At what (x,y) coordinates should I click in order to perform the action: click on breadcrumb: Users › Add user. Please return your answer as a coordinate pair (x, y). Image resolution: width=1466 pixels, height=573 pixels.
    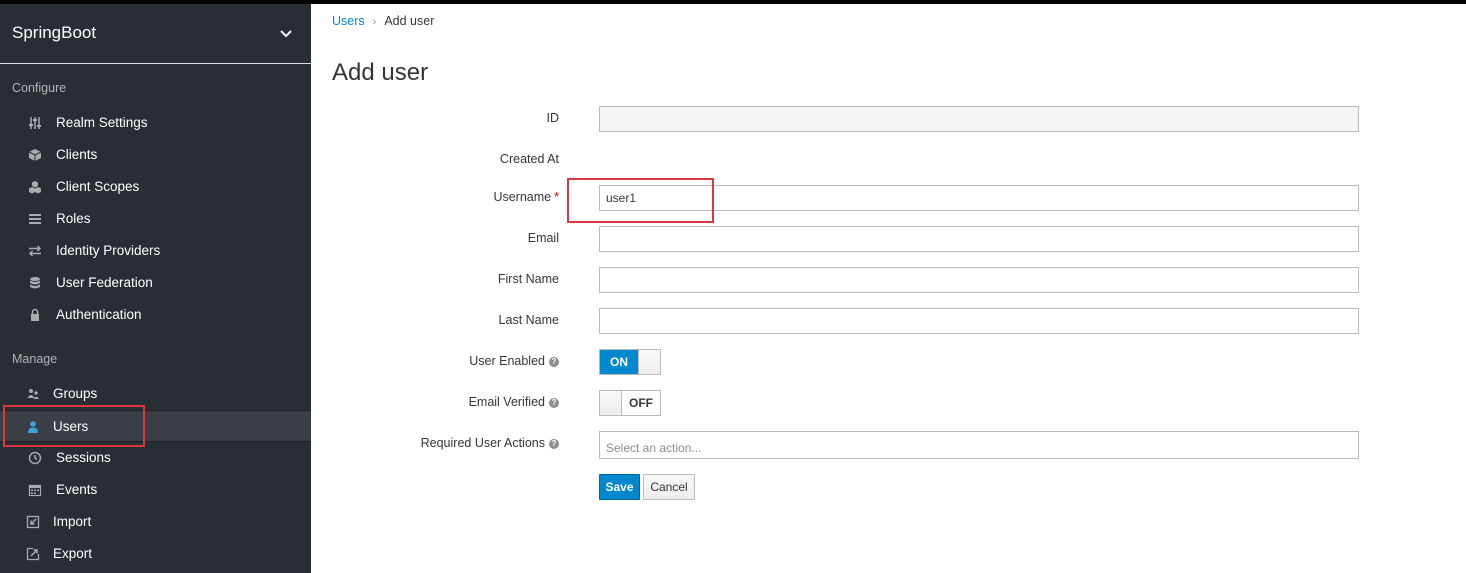
    Looking at the image, I should click on (383, 21).